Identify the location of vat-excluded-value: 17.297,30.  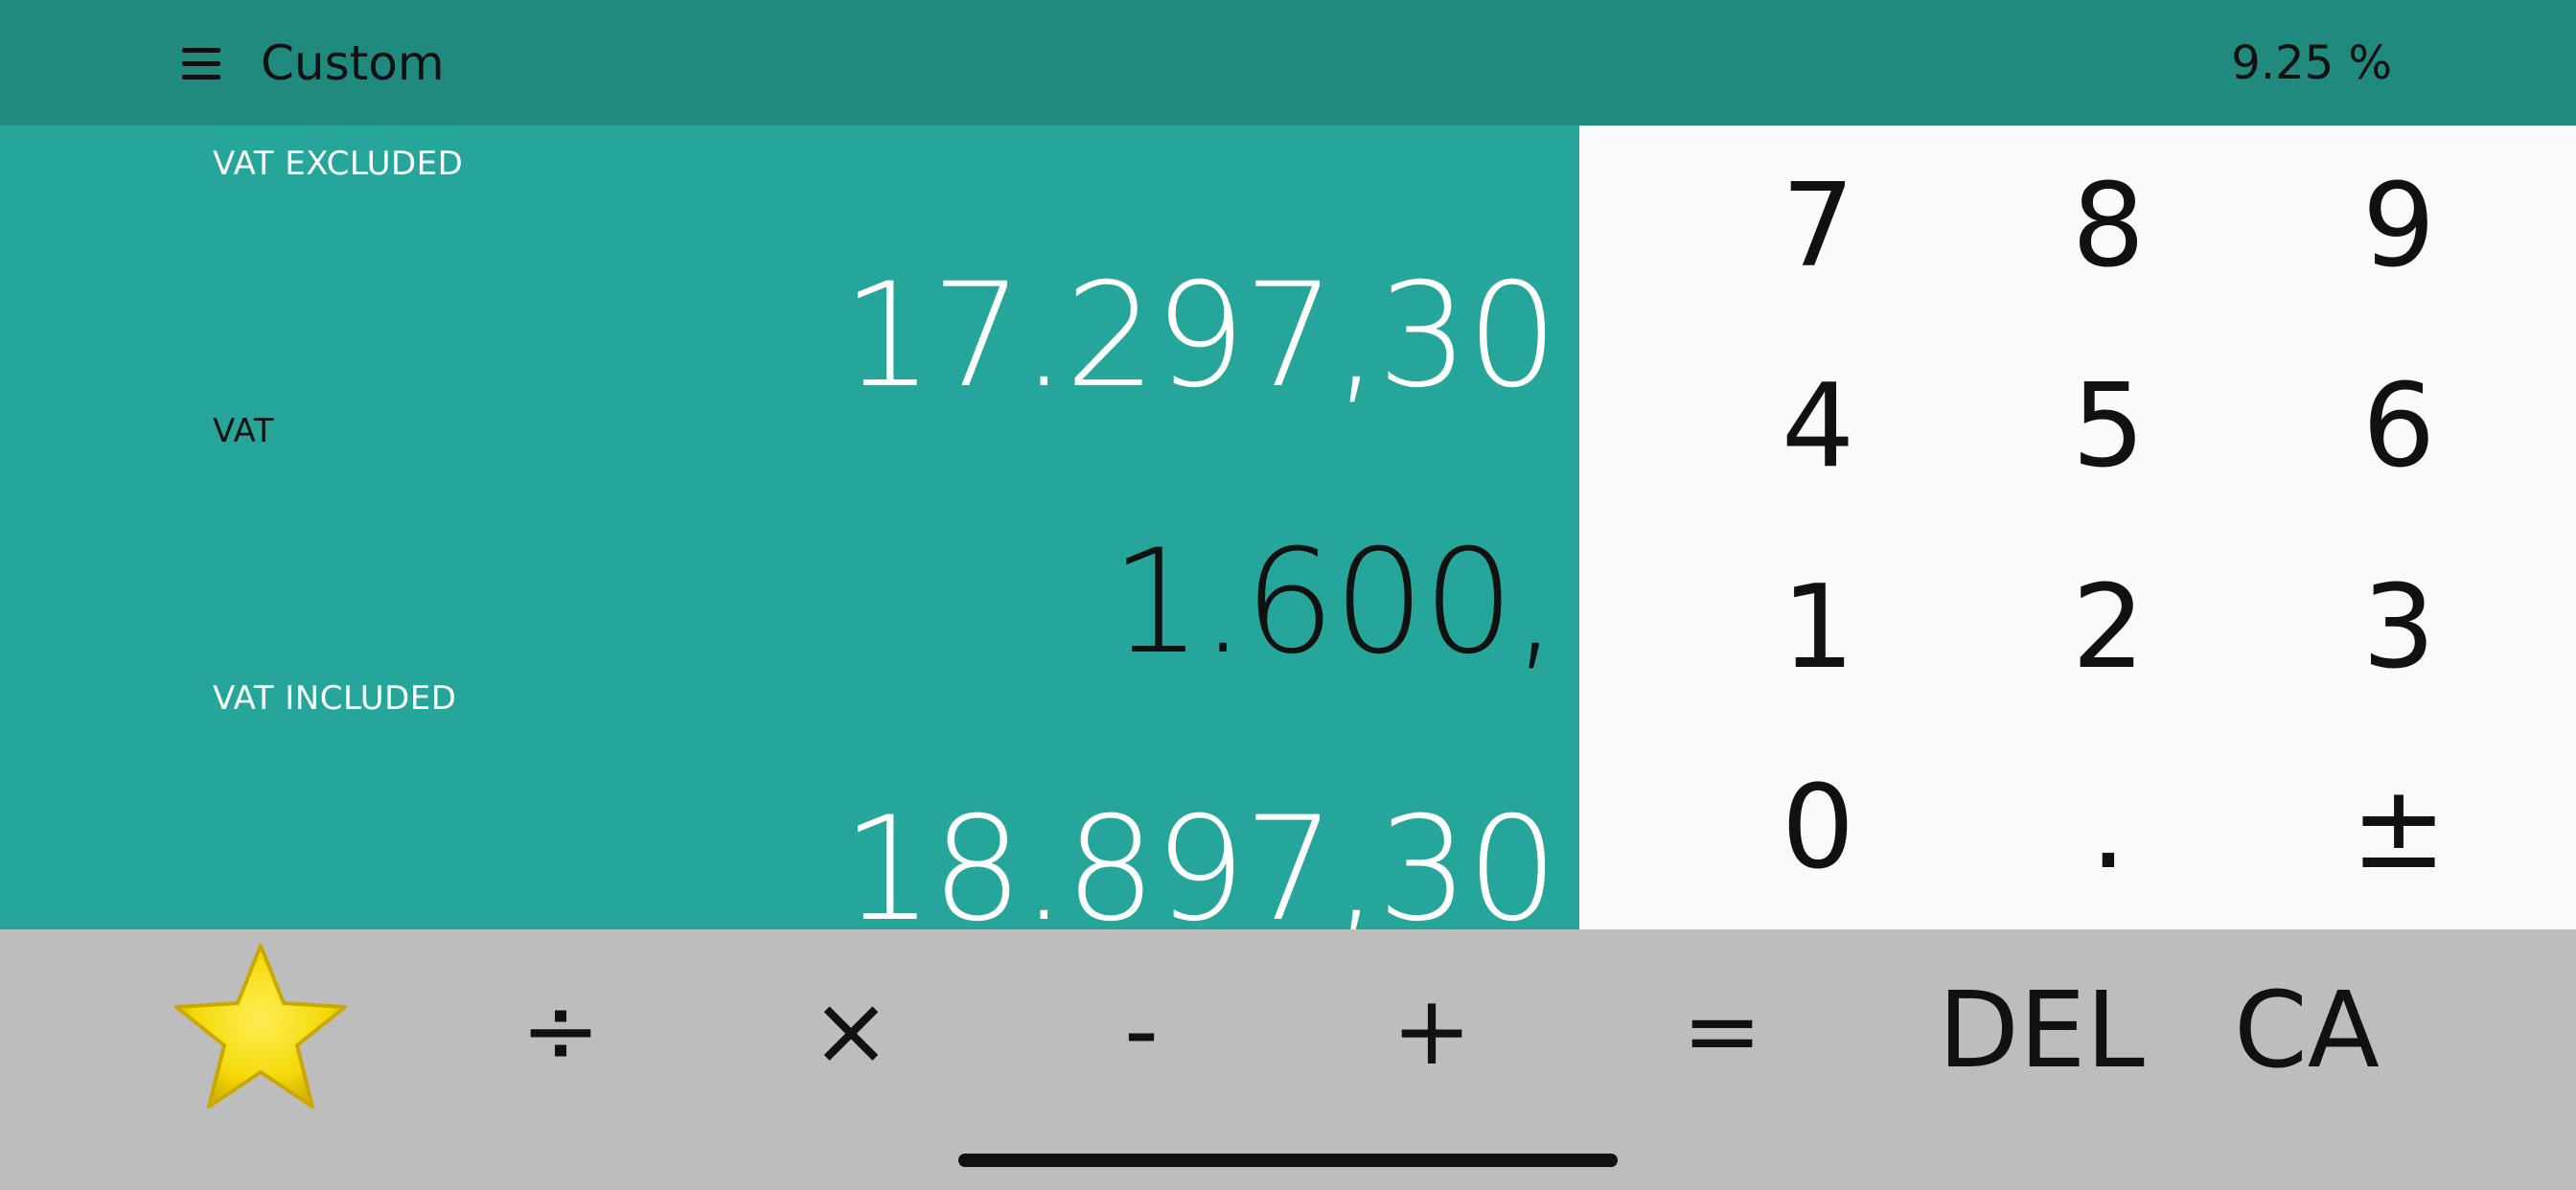
(1200, 336).